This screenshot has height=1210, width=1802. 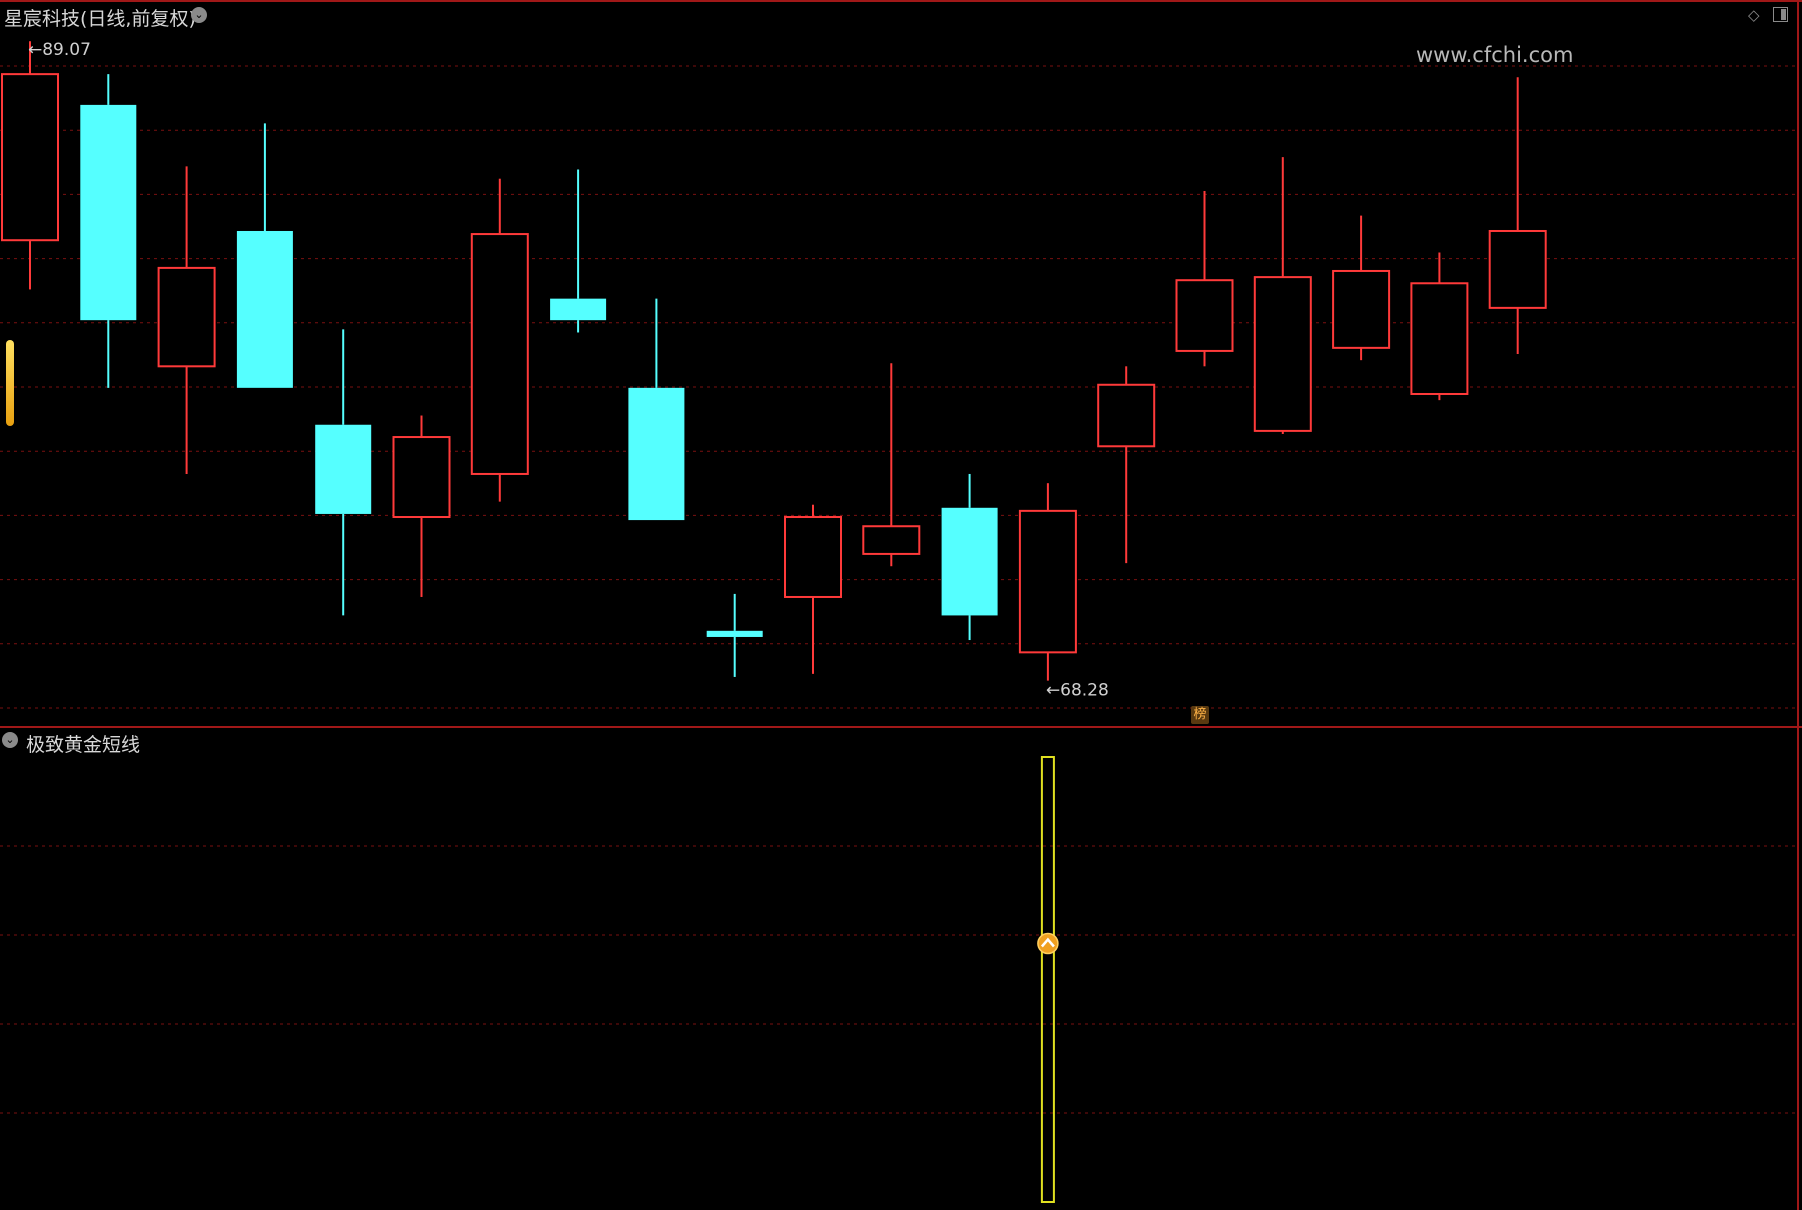 I want to click on panel-toggle-icon, so click(x=1780, y=14).